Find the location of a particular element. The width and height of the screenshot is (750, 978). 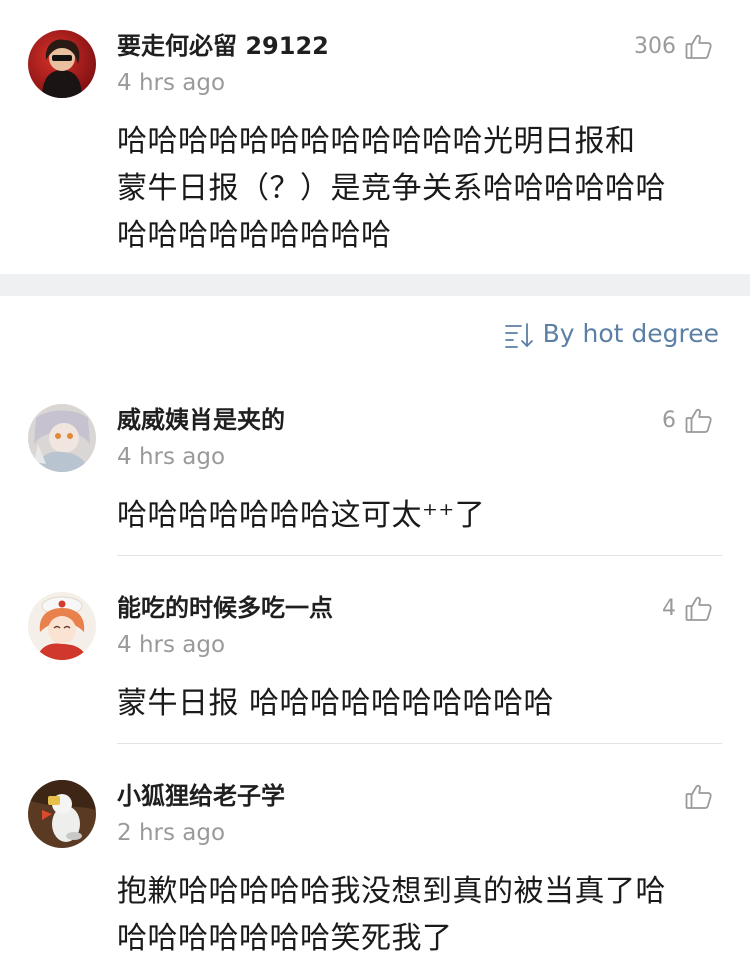

sort-lines-icon is located at coordinates (519, 334).